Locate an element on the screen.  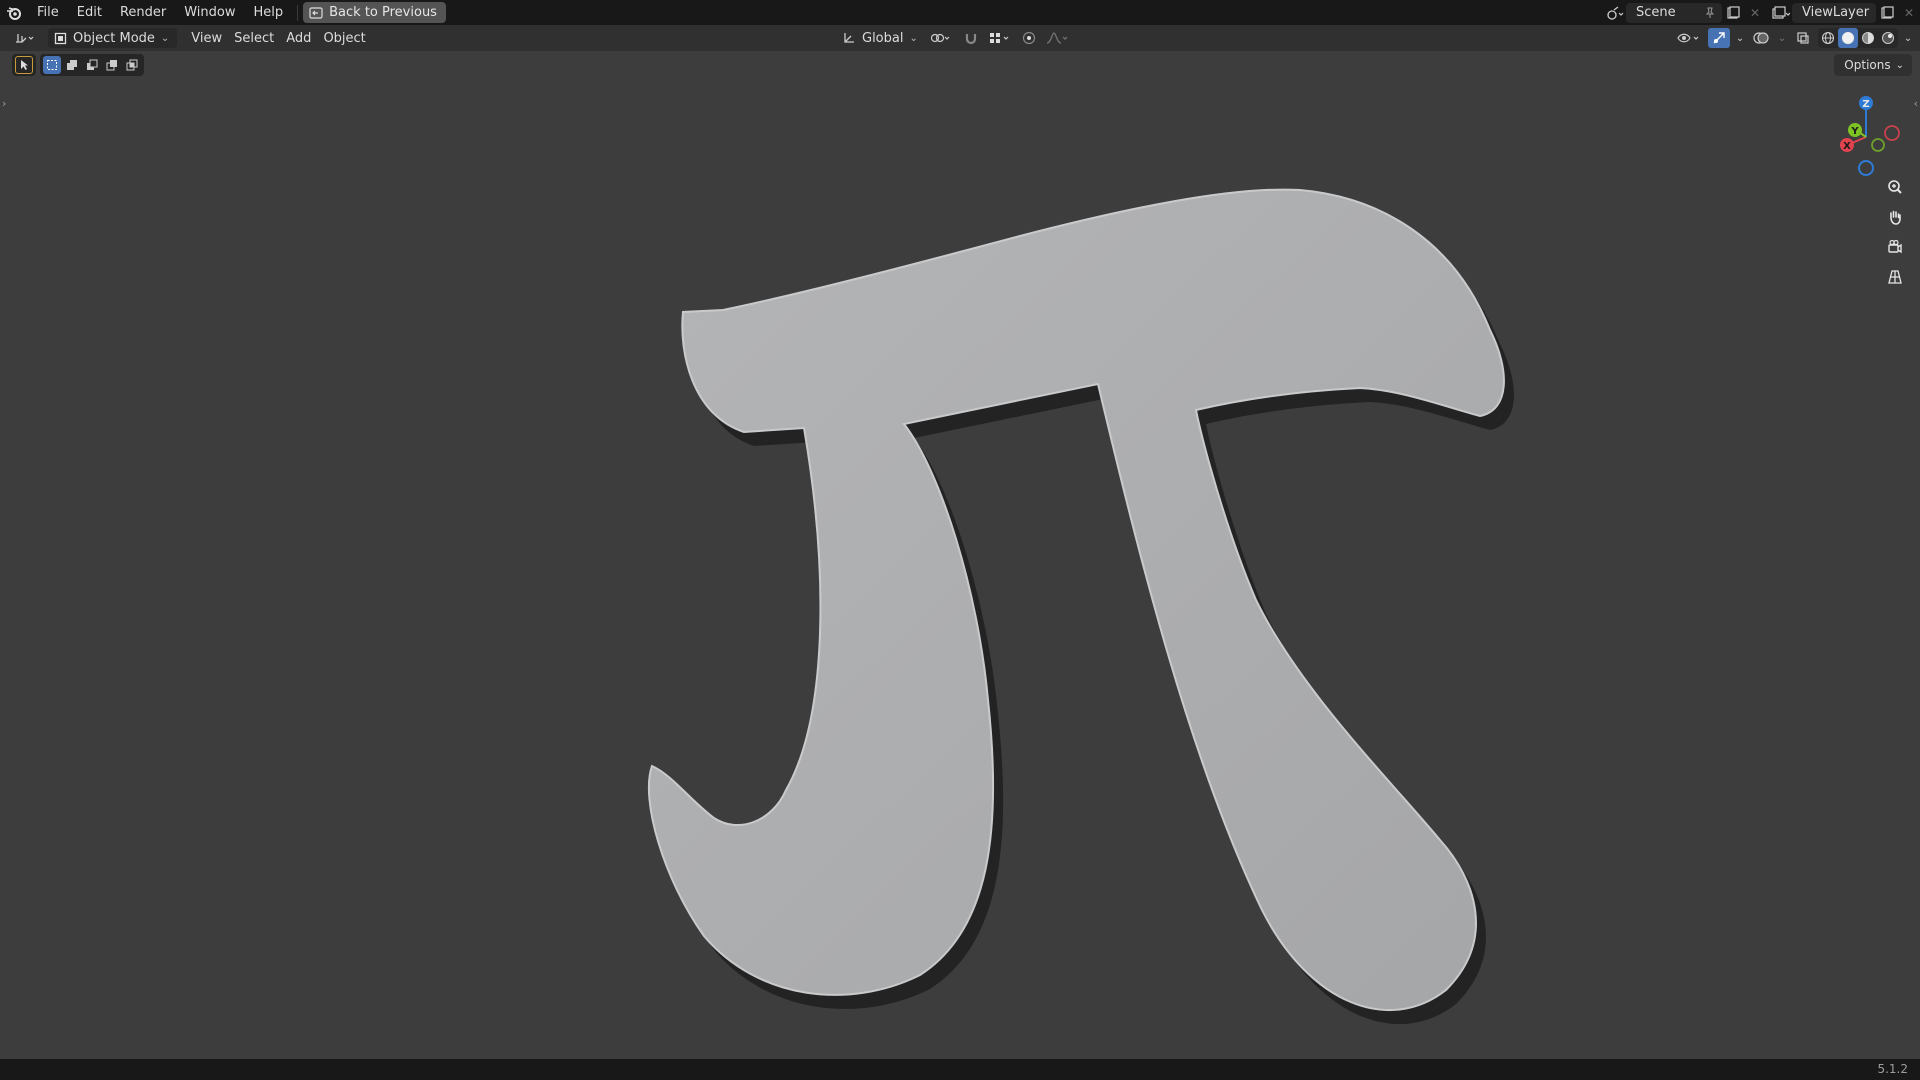
gizmo-y-label: Y is located at coordinates (1854, 131).